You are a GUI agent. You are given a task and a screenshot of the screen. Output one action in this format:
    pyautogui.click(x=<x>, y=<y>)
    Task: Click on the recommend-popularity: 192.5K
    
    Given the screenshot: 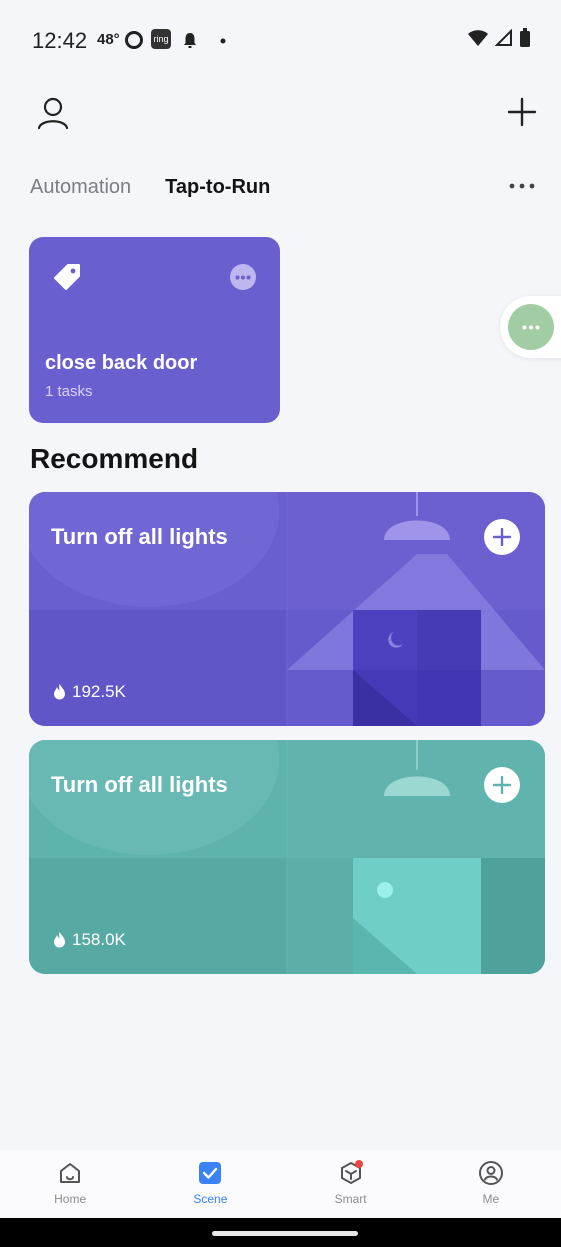 What is the action you would take?
    pyautogui.click(x=89, y=692)
    